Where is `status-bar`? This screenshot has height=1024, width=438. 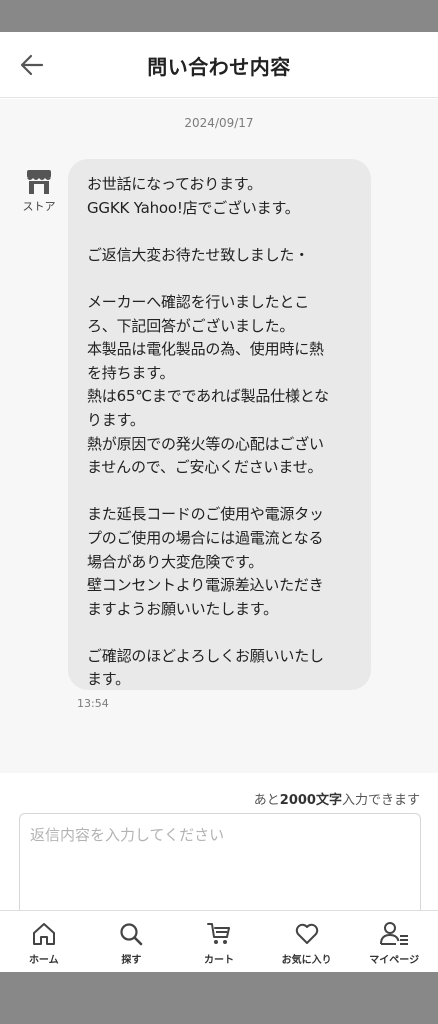
status-bar is located at coordinates (219, 16).